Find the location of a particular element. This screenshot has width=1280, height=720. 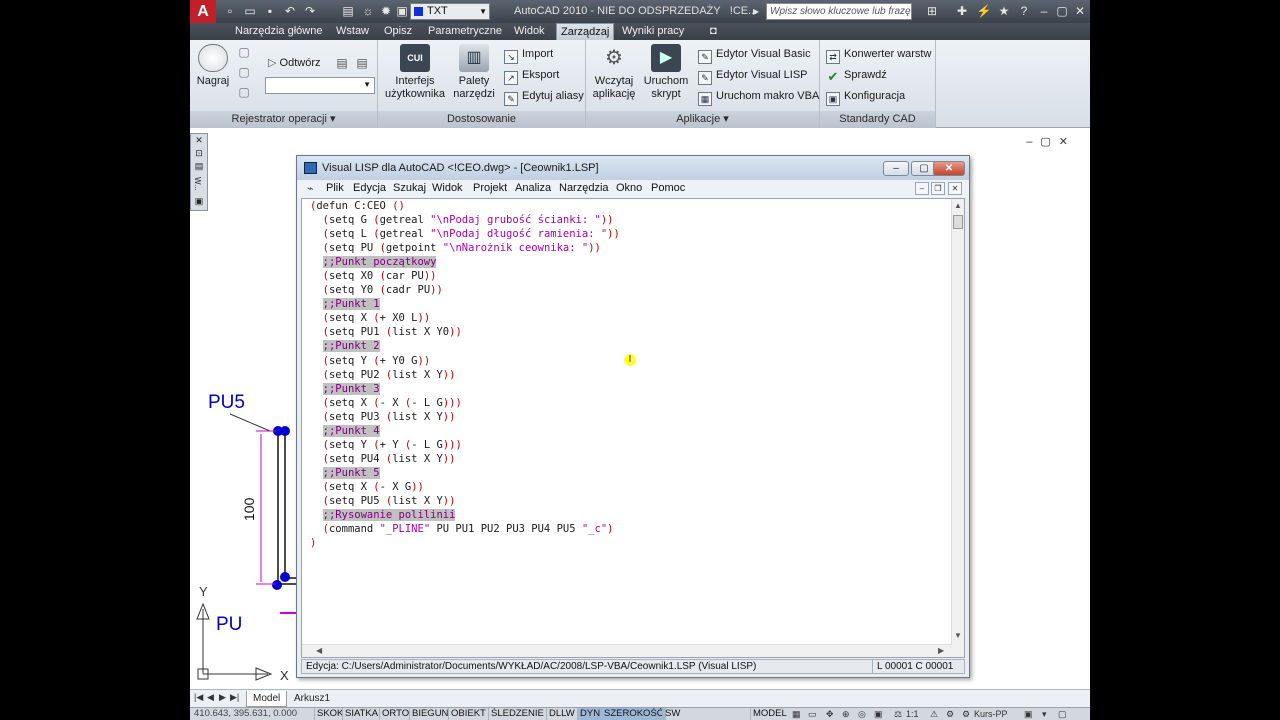

scroll-down-icon: ▼ is located at coordinates (958, 635).